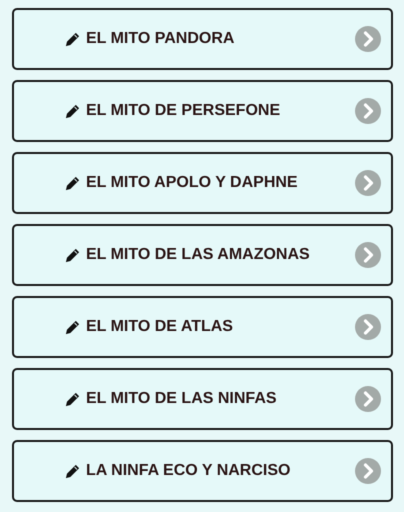 The width and height of the screenshot is (404, 512). Describe the element at coordinates (202, 39) in the screenshot. I see `myth-button: EL MITO PANDORA` at that location.